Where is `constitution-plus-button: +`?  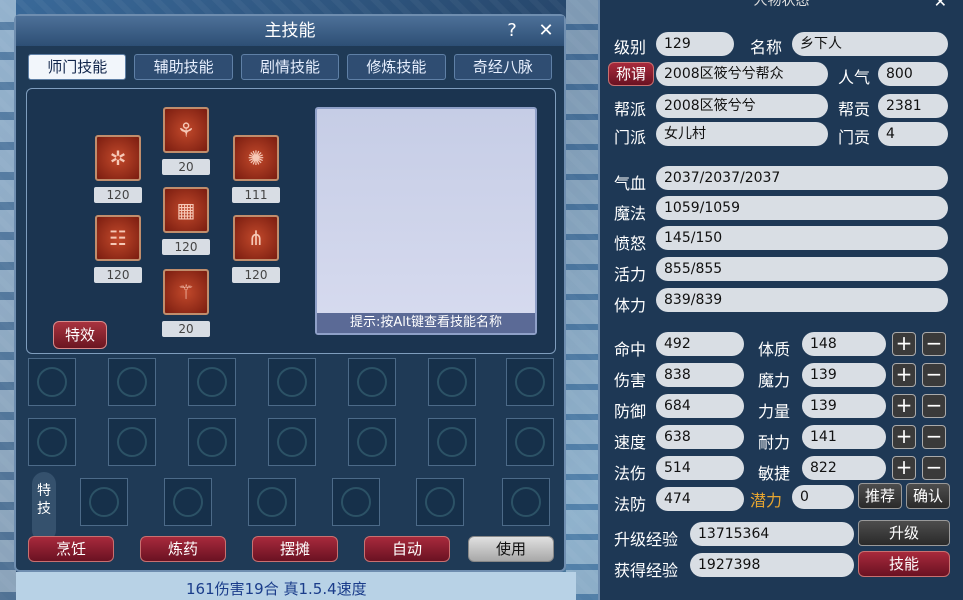 constitution-plus-button: + is located at coordinates (904, 344).